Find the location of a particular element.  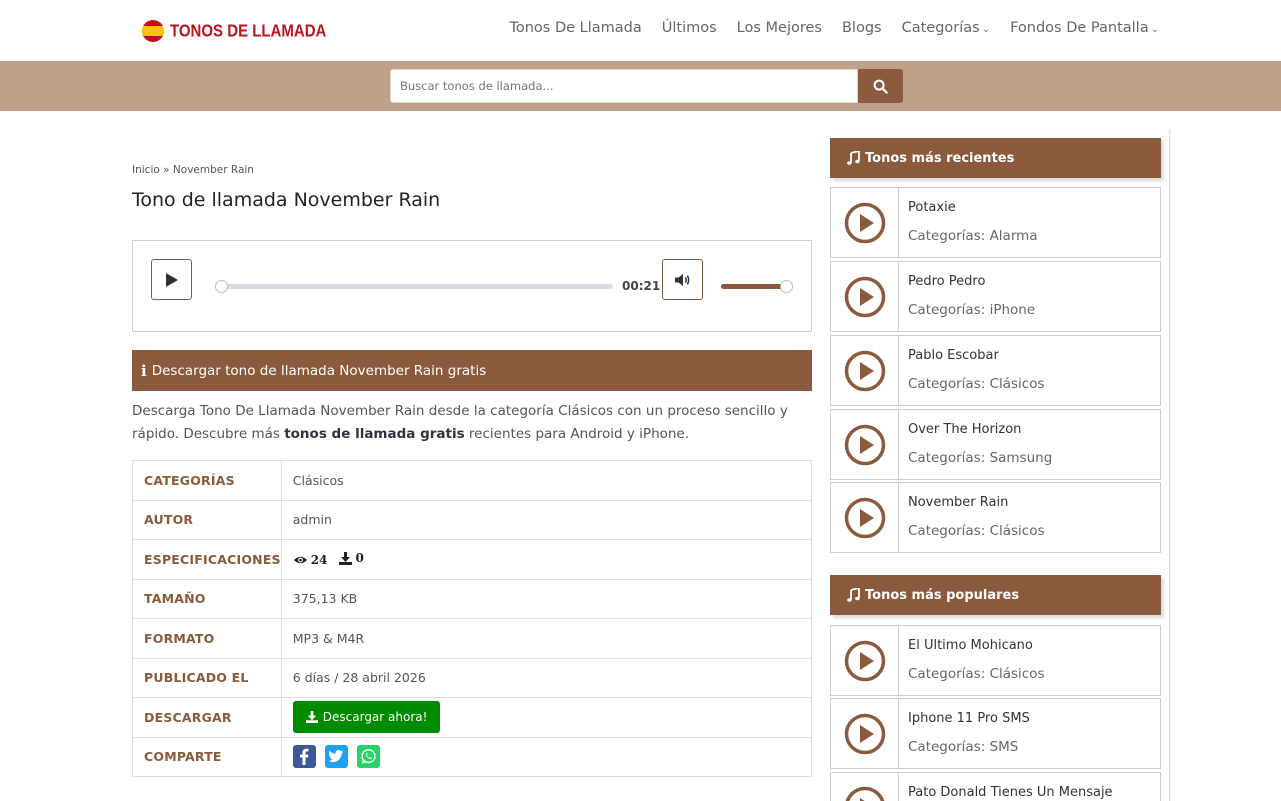

progress-knob is located at coordinates (221, 286).